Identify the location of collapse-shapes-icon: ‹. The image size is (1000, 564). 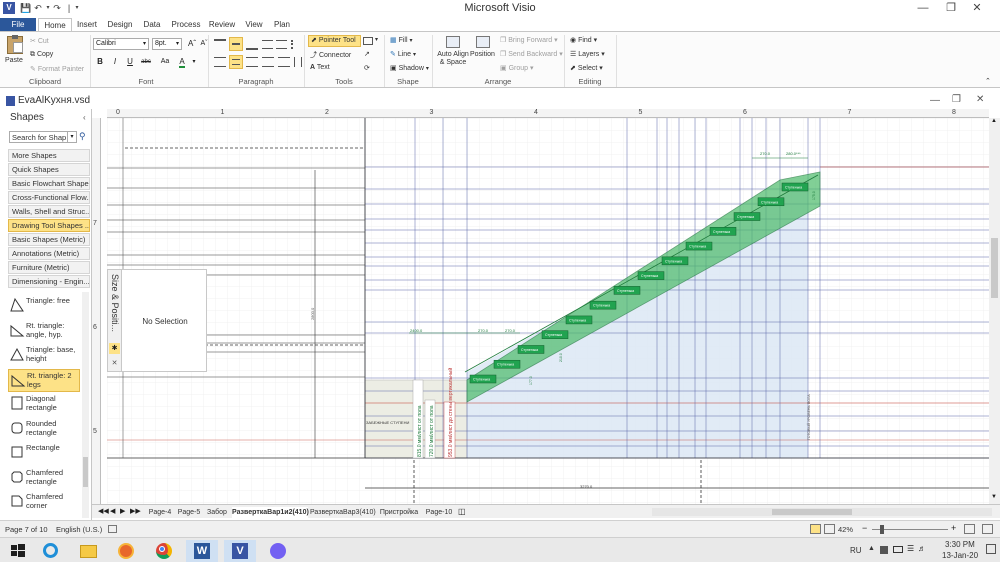
(84, 117).